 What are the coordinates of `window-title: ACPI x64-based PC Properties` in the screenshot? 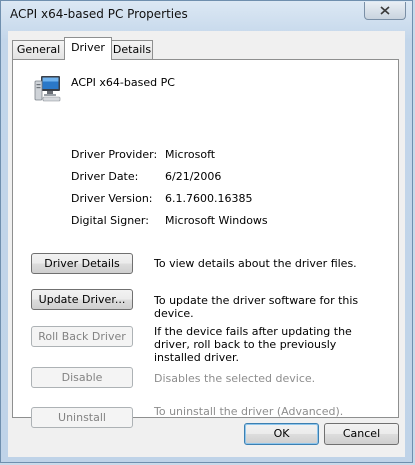 It's located at (99, 14).